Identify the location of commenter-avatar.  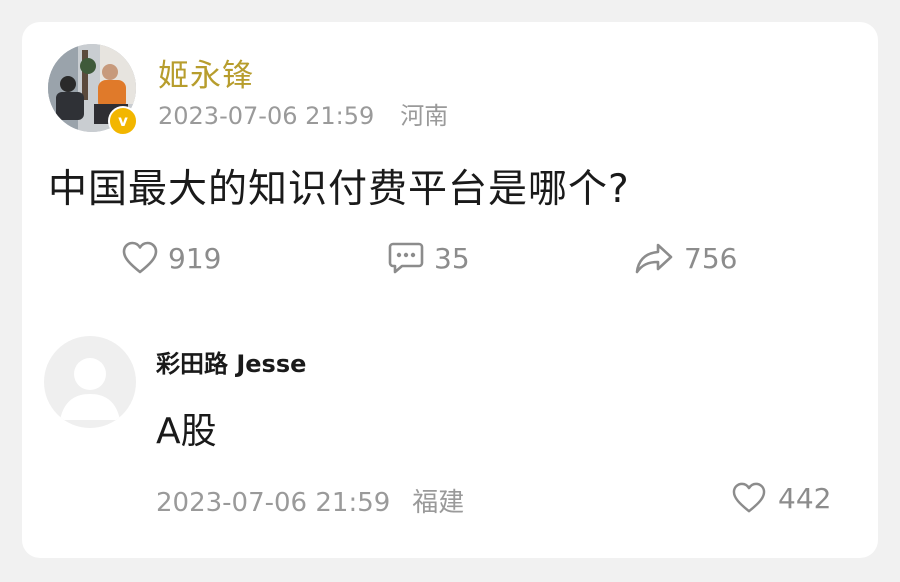
(90, 382).